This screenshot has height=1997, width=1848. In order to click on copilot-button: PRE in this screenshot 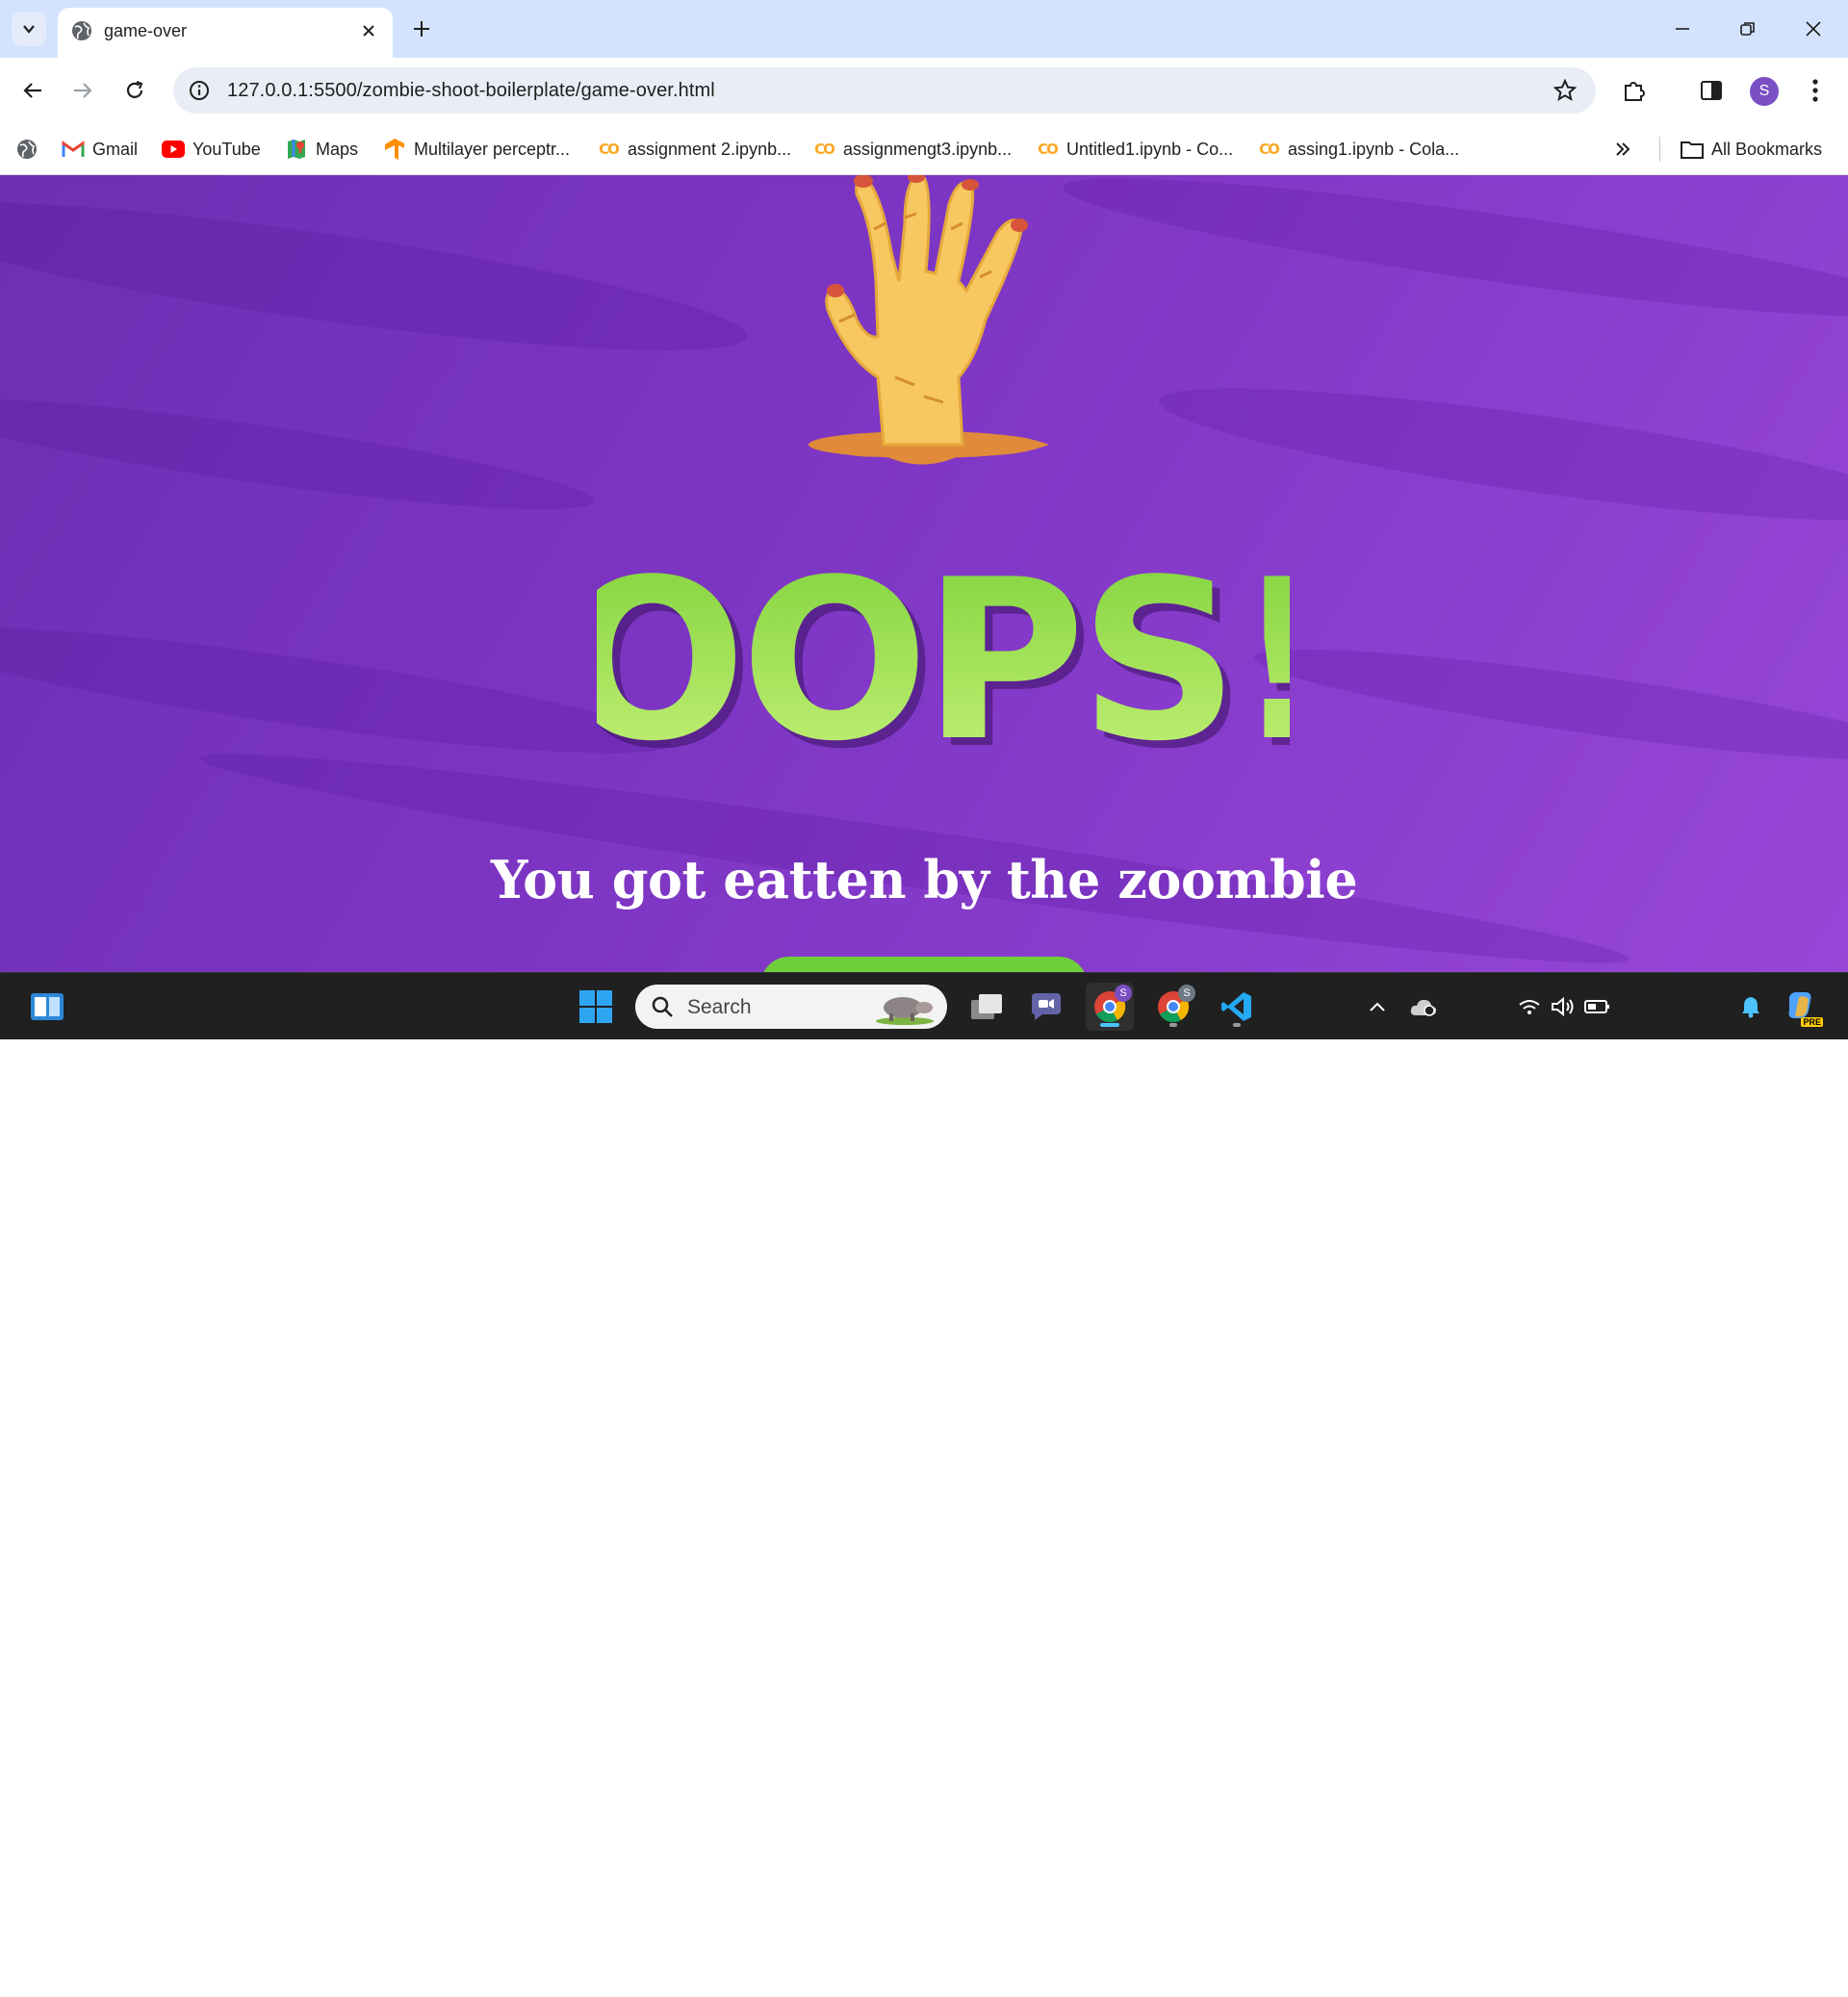, I will do `click(1801, 1007)`.